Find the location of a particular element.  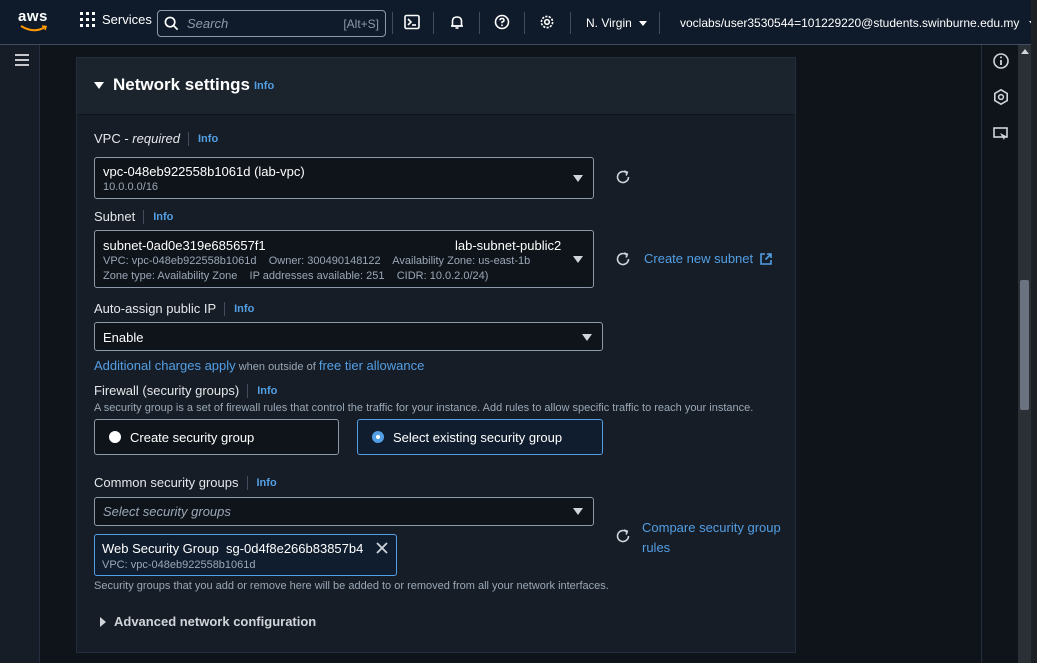

token-vpc: VPC: vpc-048eb922558b1061d is located at coordinates (179, 565).